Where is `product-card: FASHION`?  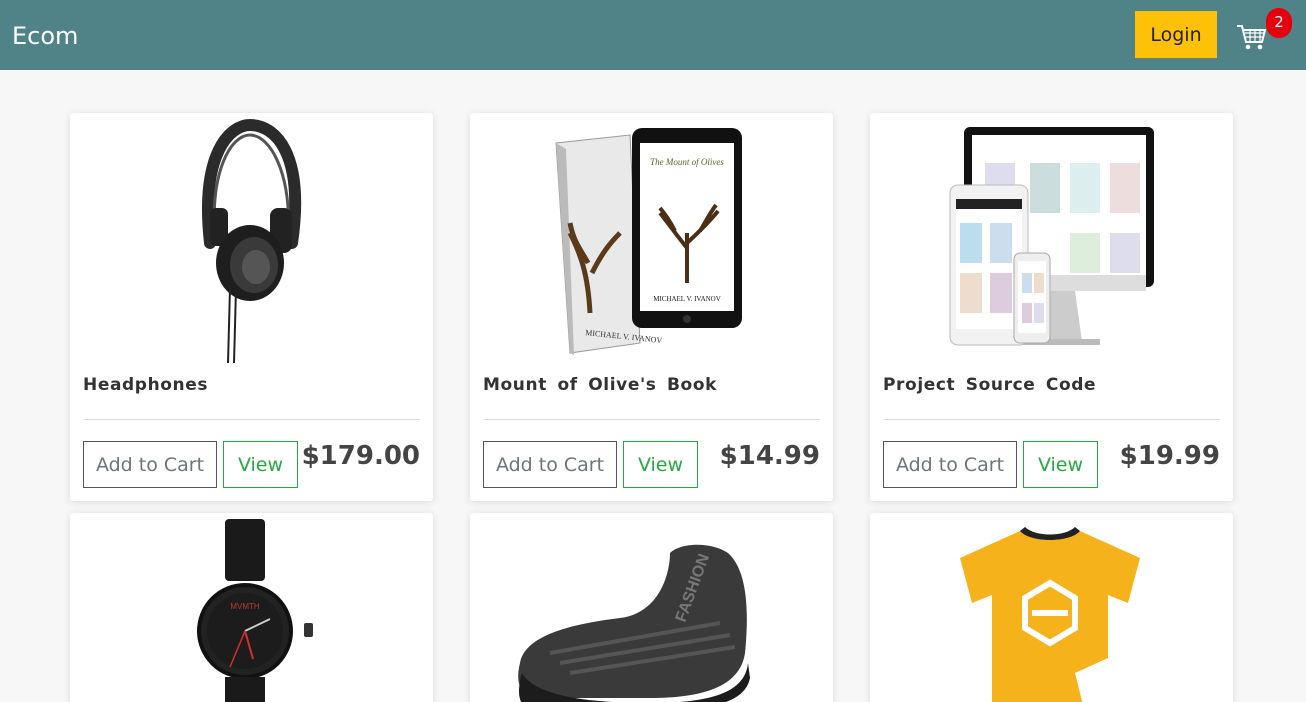
product-card: FASHION is located at coordinates (651, 607).